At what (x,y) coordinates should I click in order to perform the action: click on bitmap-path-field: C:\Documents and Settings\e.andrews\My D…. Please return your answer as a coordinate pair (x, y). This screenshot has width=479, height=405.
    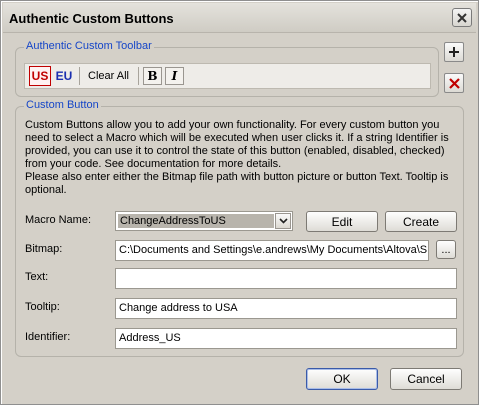
    Looking at the image, I should click on (272, 250).